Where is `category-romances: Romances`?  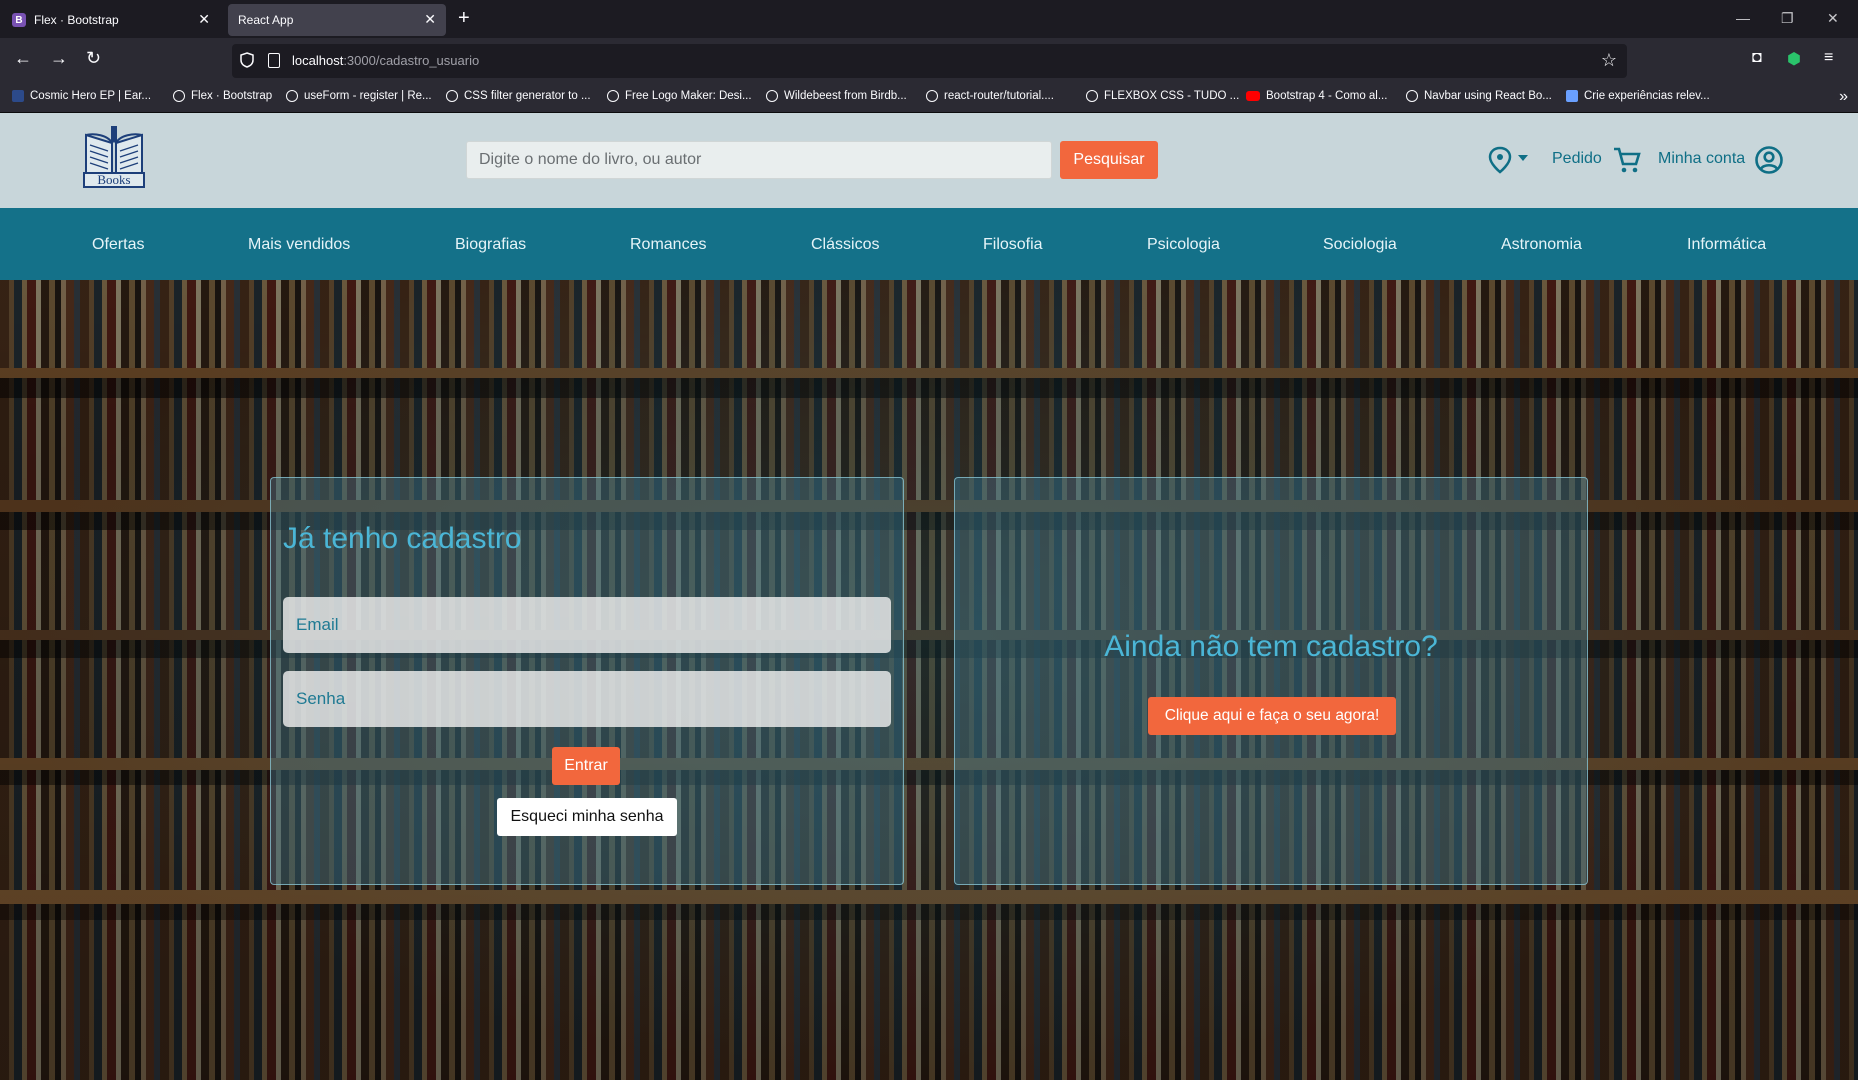 category-romances: Romances is located at coordinates (668, 245).